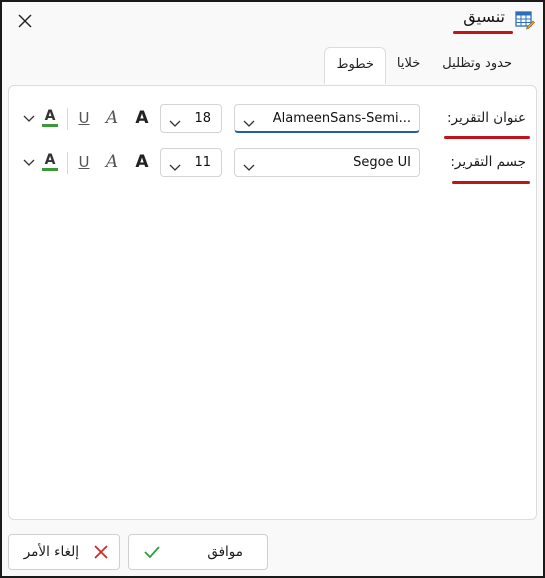 The image size is (545, 578). I want to click on report-title-label: عنوان التقرير:, so click(486, 118).